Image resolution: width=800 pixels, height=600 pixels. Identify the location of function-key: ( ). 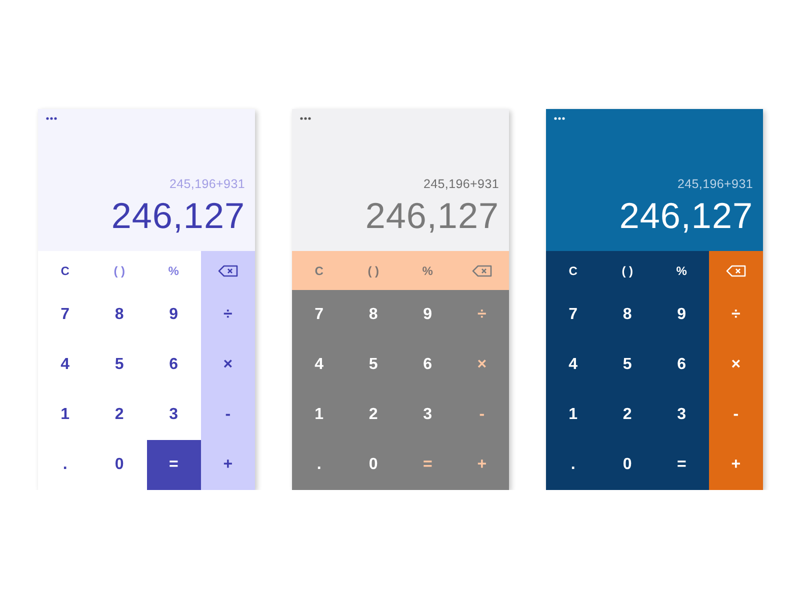
(373, 270).